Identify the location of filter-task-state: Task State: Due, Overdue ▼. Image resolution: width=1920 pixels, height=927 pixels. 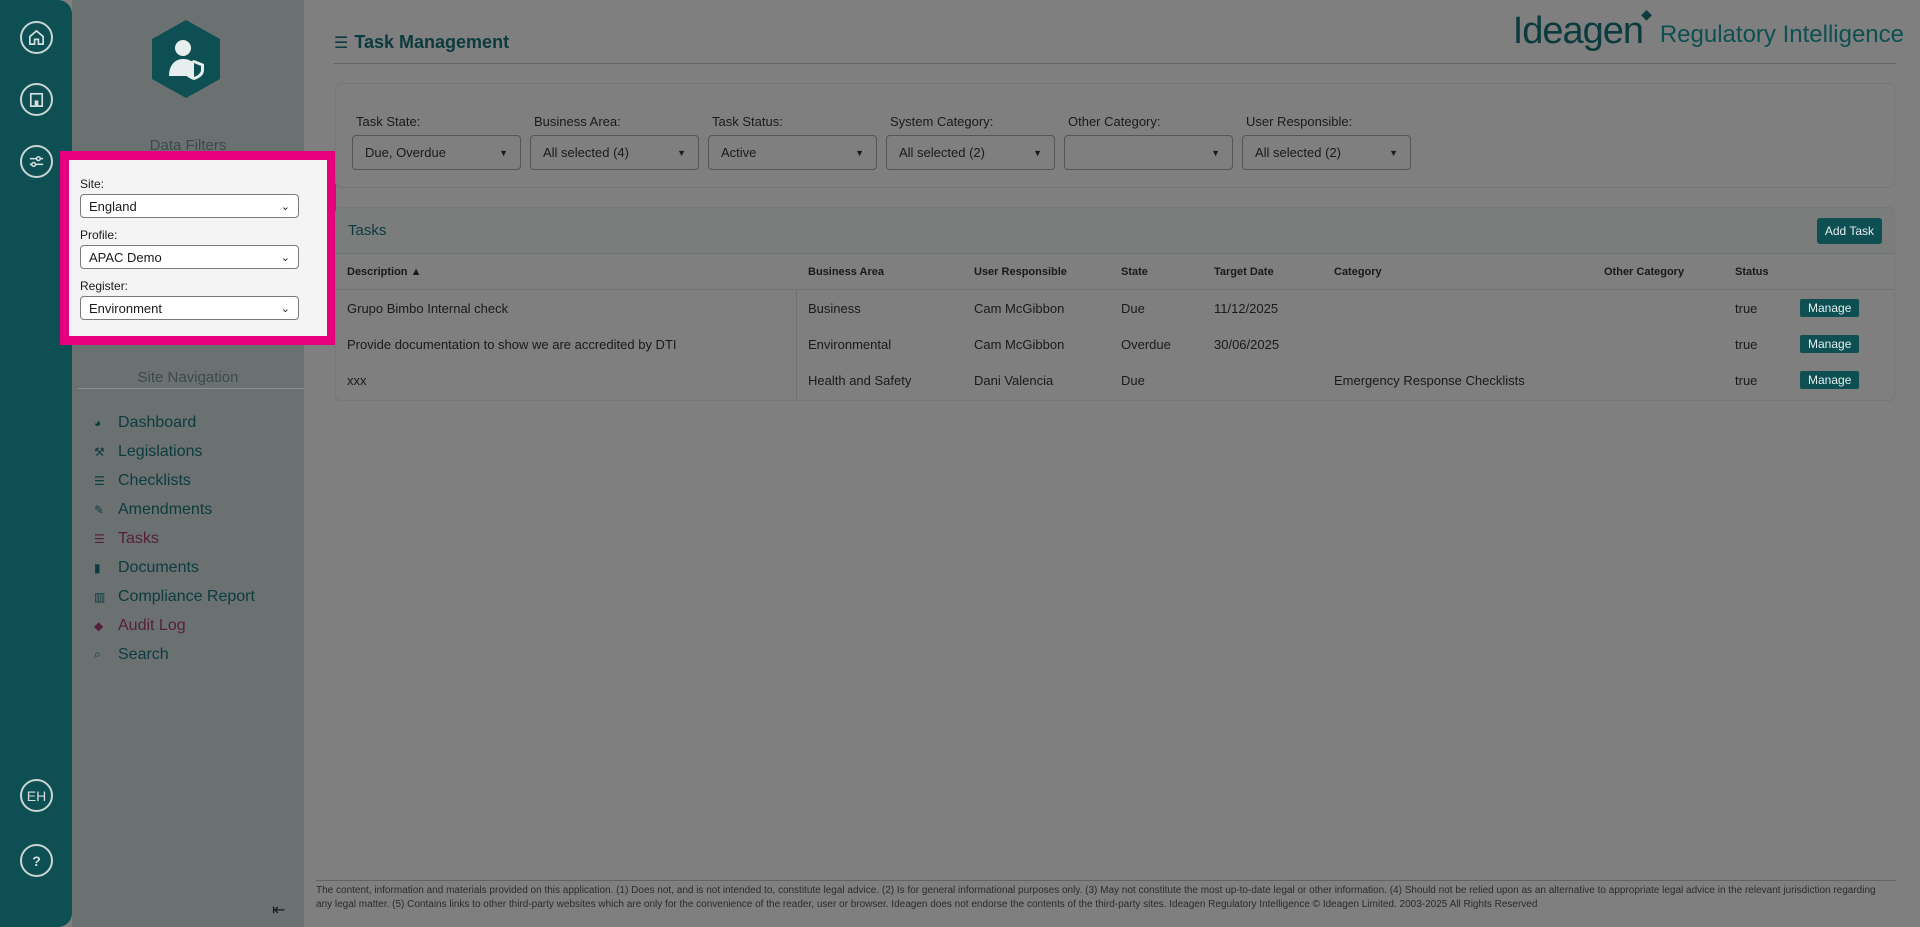
(436, 142).